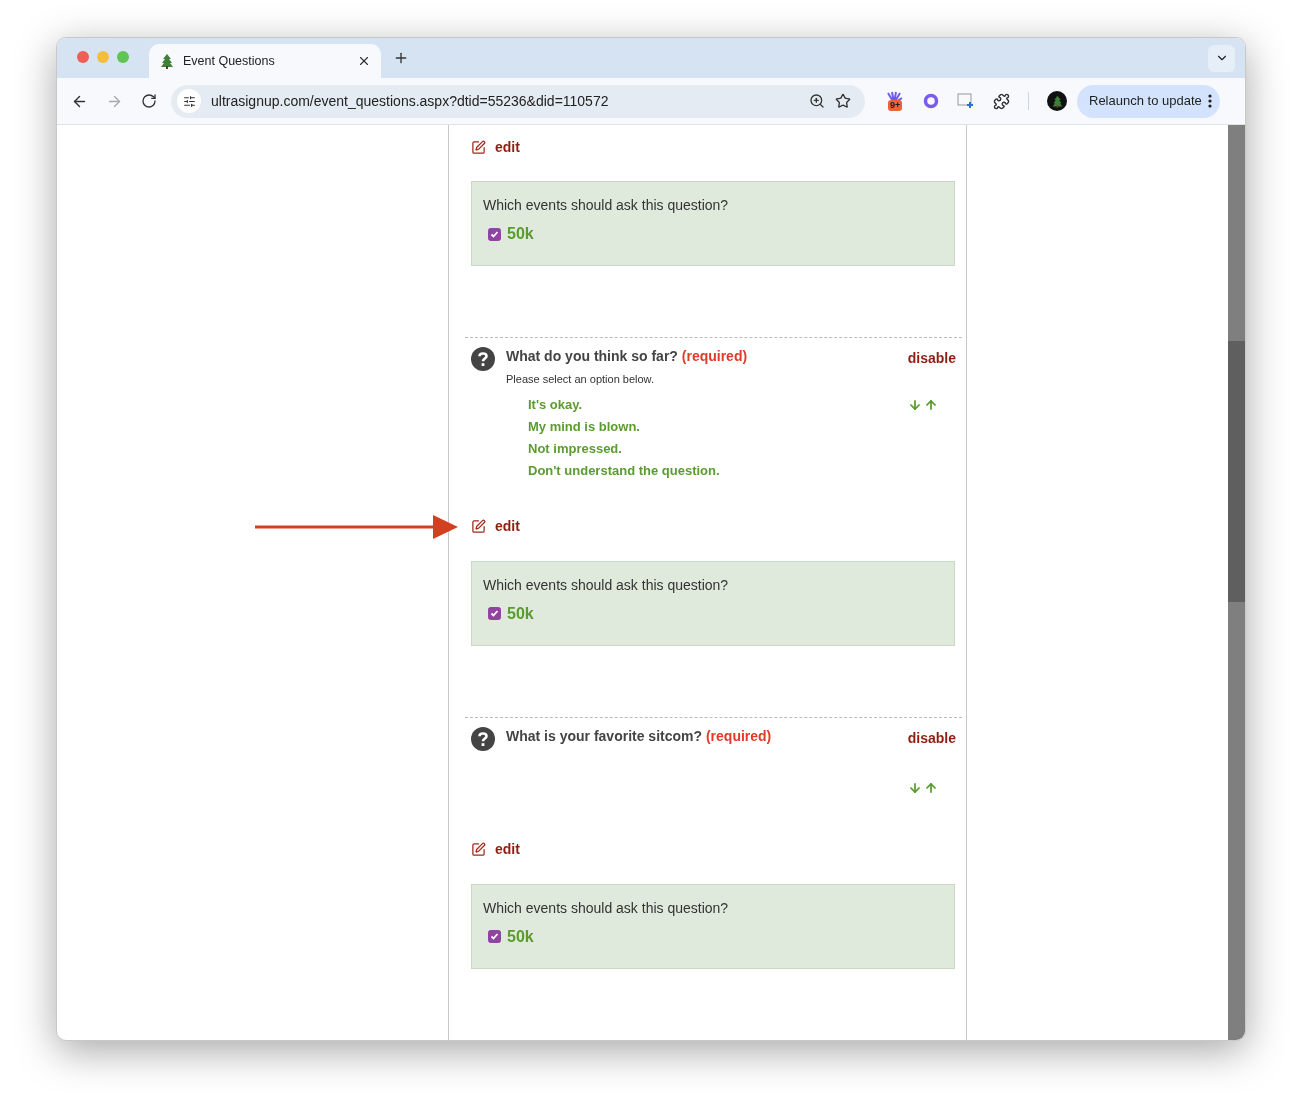 The width and height of the screenshot is (1302, 1115). What do you see at coordinates (189, 101) in the screenshot?
I see `site-settings-icon` at bounding box center [189, 101].